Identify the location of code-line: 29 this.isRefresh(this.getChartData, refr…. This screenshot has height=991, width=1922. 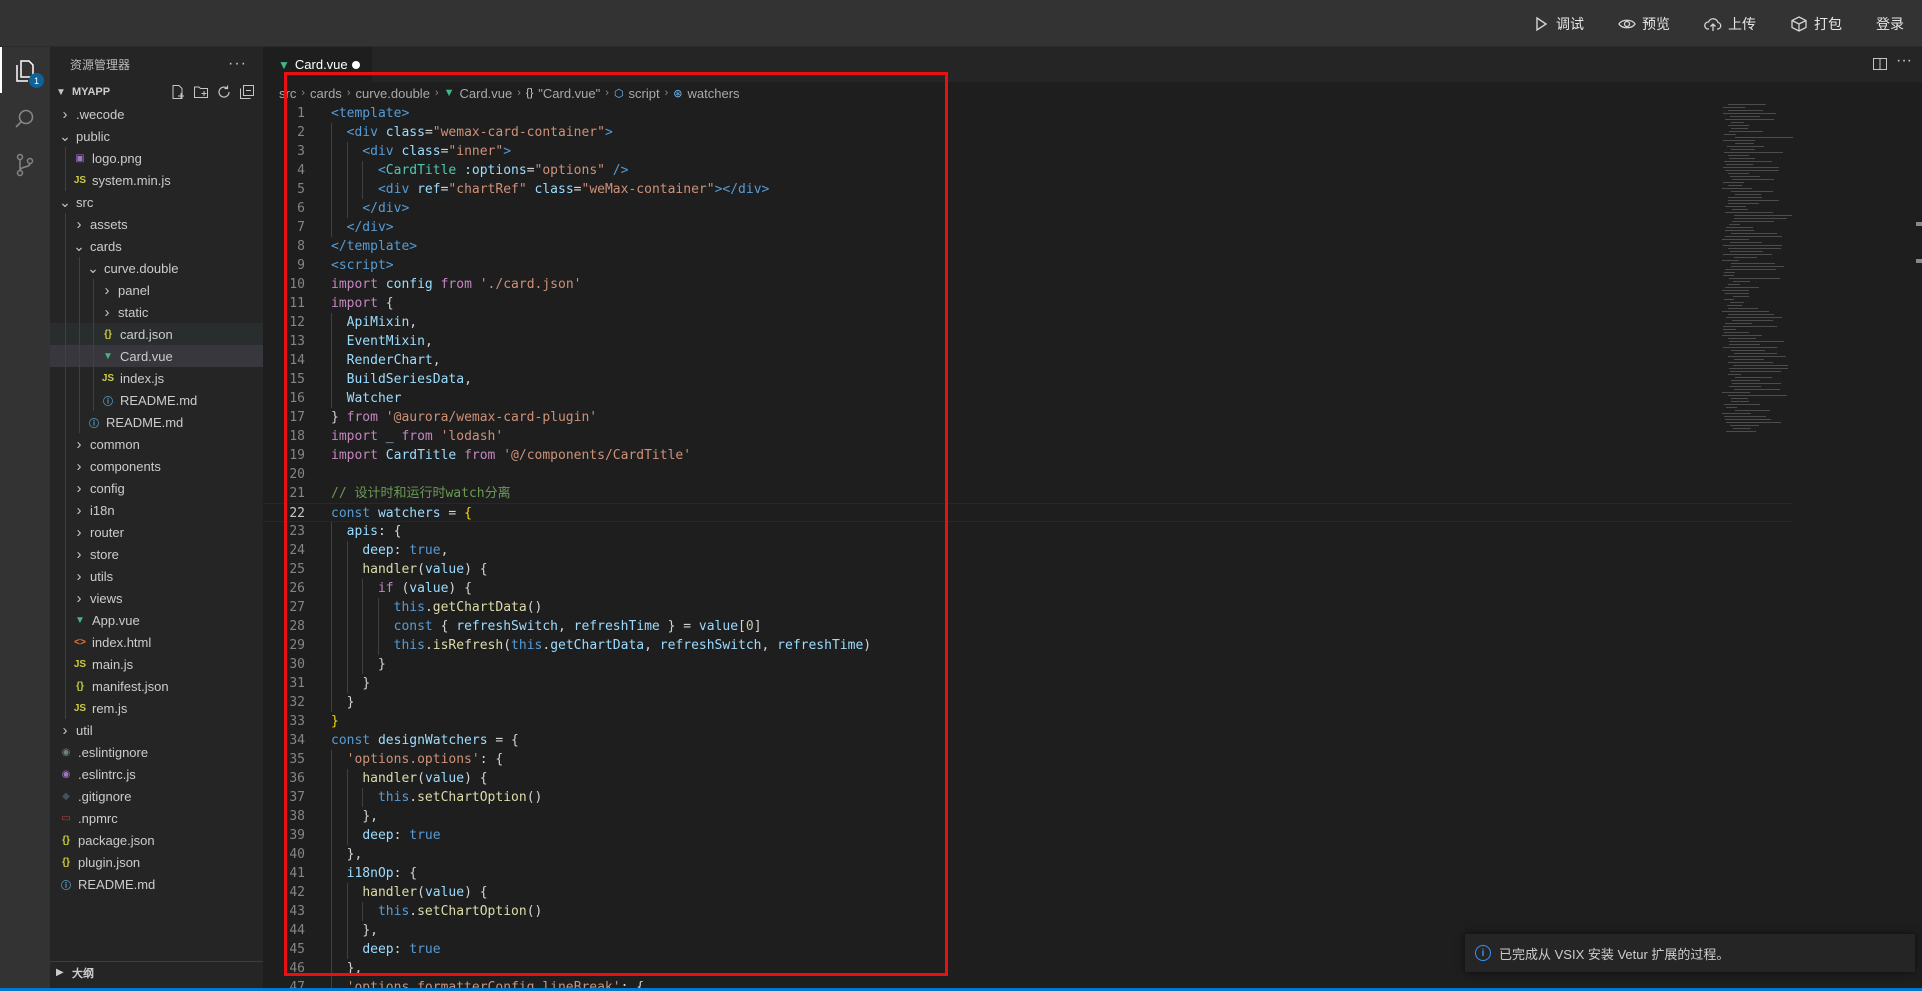
(1028, 645).